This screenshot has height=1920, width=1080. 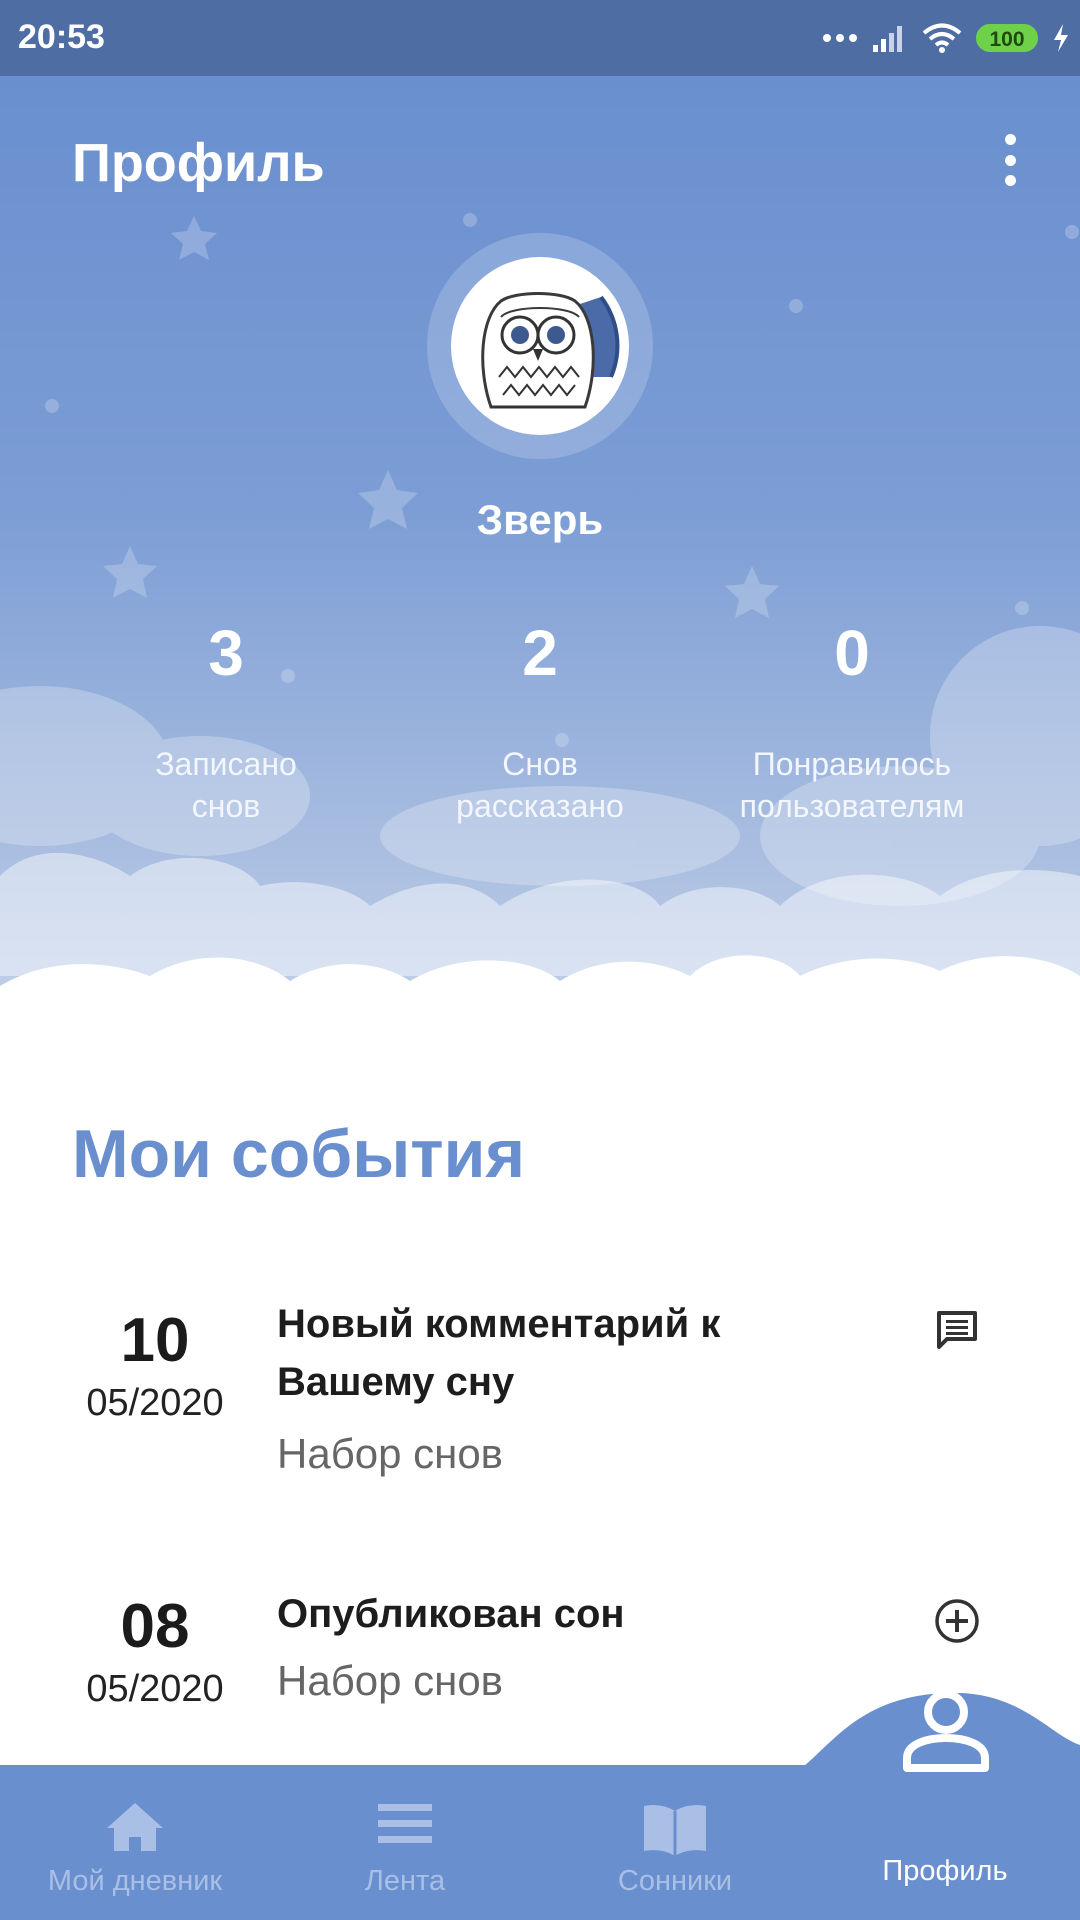 What do you see at coordinates (1010, 160) in the screenshot?
I see `more-vertical-icon` at bounding box center [1010, 160].